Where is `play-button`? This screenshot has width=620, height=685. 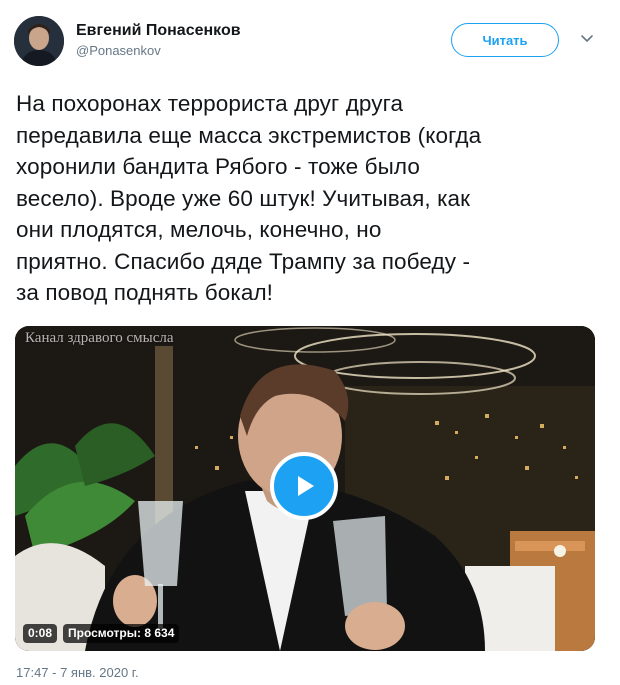 play-button is located at coordinates (304, 486).